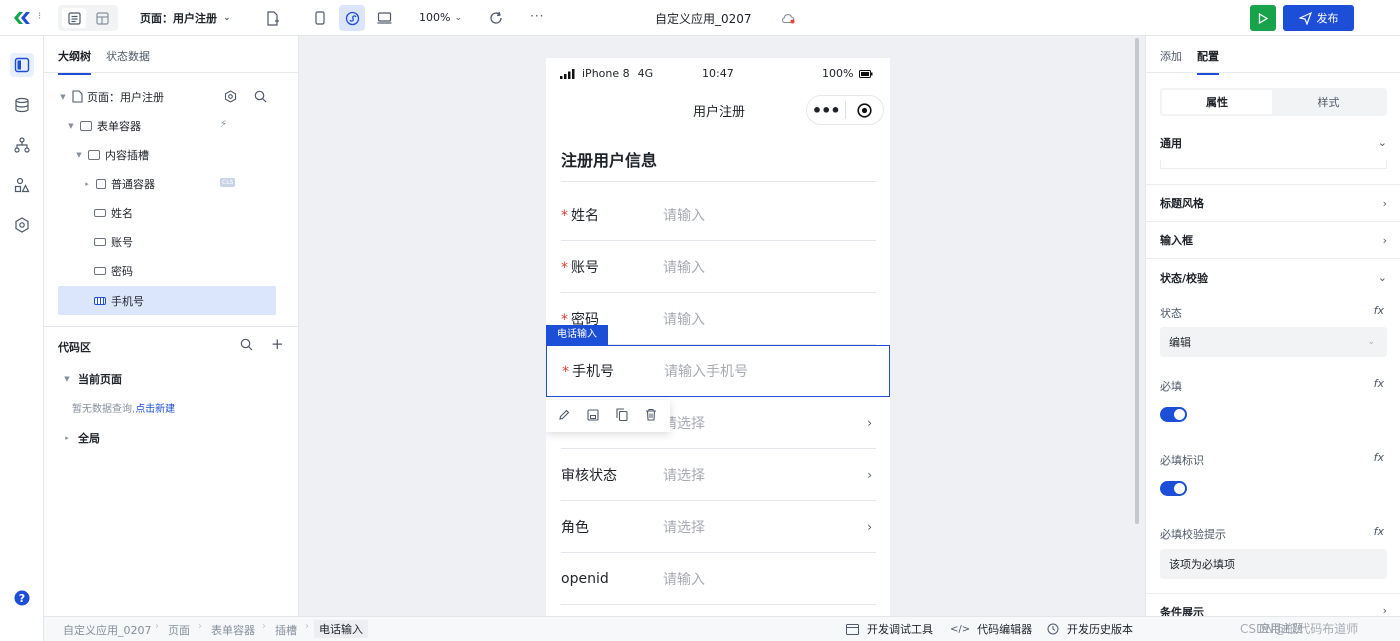  What do you see at coordinates (1273, 240) in the screenshot?
I see `section-input-box: 输入框 ›` at bounding box center [1273, 240].